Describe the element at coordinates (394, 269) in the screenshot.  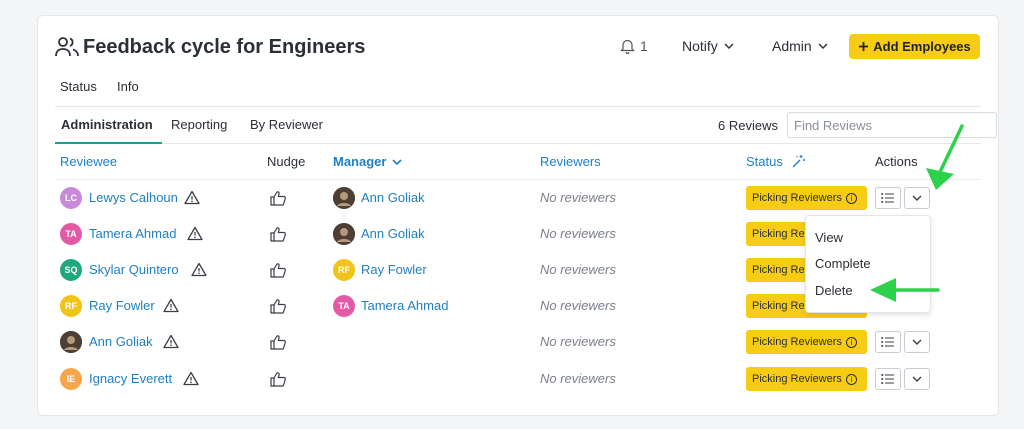
I see `manager-name: Ray Fowler` at that location.